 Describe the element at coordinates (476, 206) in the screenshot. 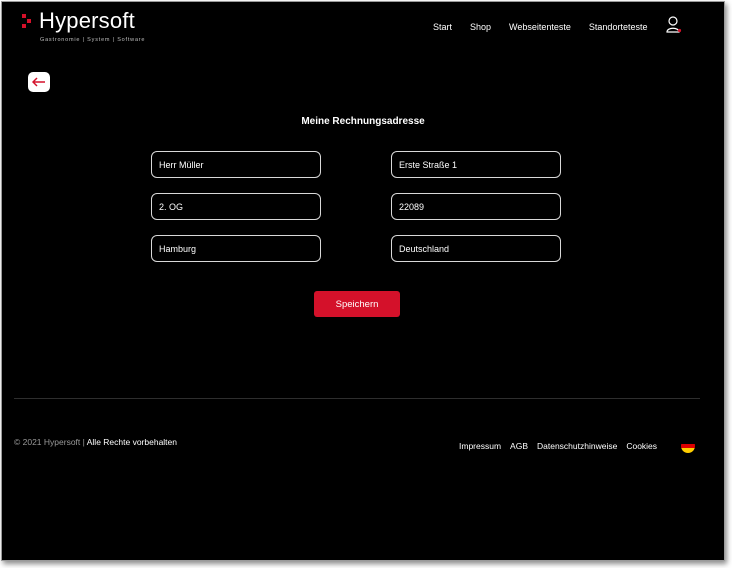

I see `zip-field` at that location.